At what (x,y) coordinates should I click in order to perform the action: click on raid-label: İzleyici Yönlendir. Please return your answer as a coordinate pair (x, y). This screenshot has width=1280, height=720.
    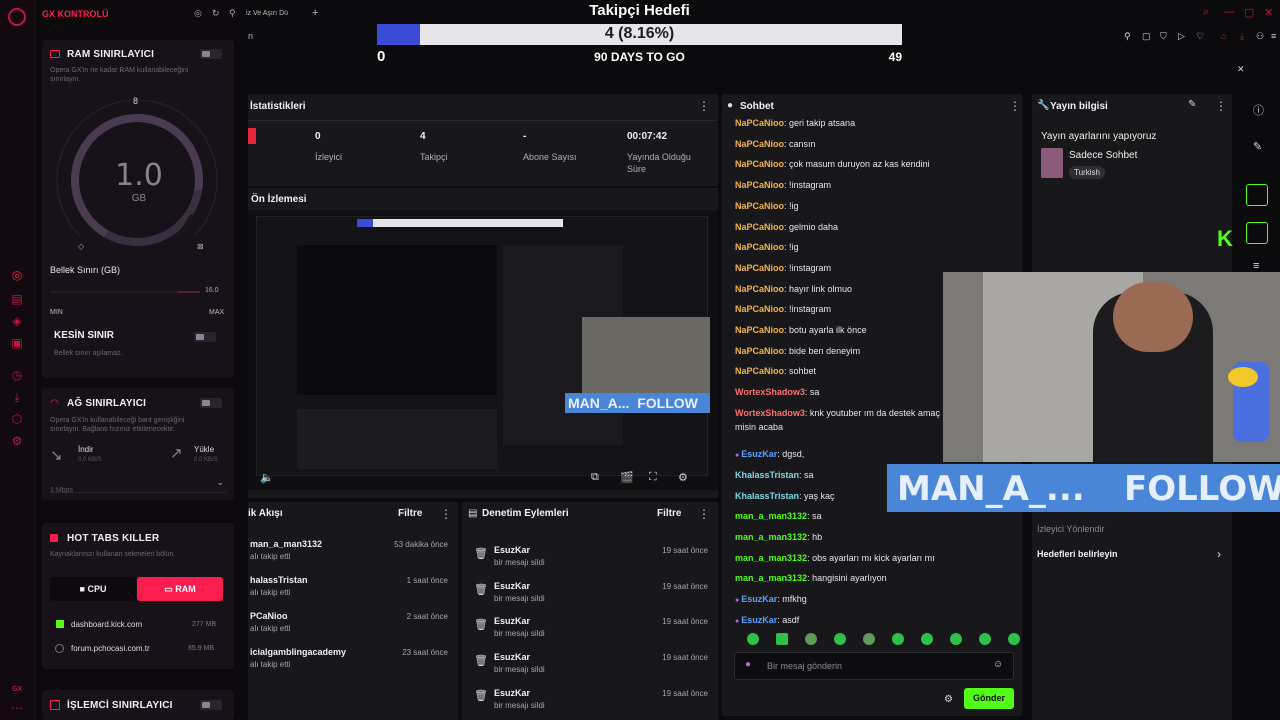
    Looking at the image, I should click on (1070, 529).